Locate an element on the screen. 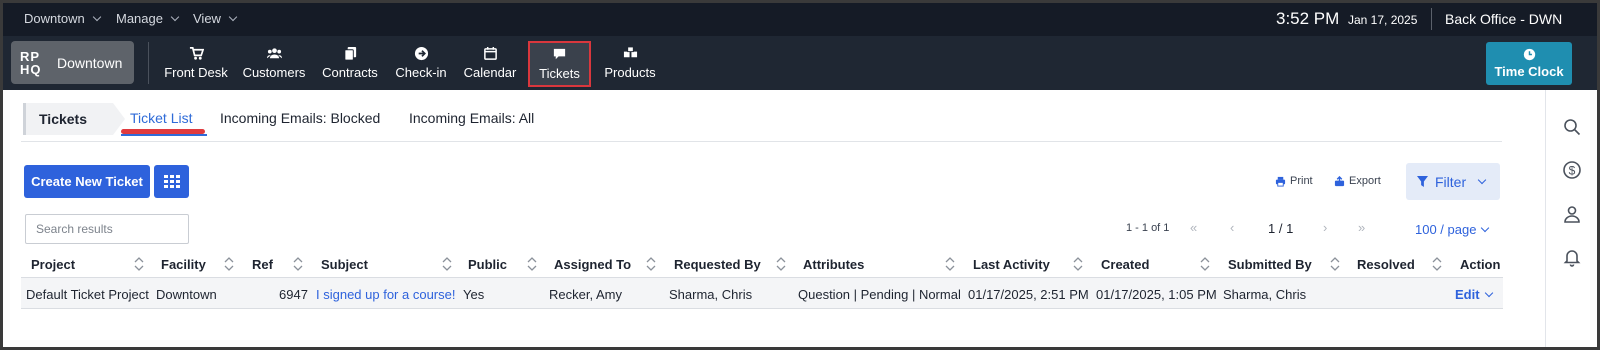 The height and width of the screenshot is (350, 1600). nav-customers: Customers is located at coordinates (274, 63).